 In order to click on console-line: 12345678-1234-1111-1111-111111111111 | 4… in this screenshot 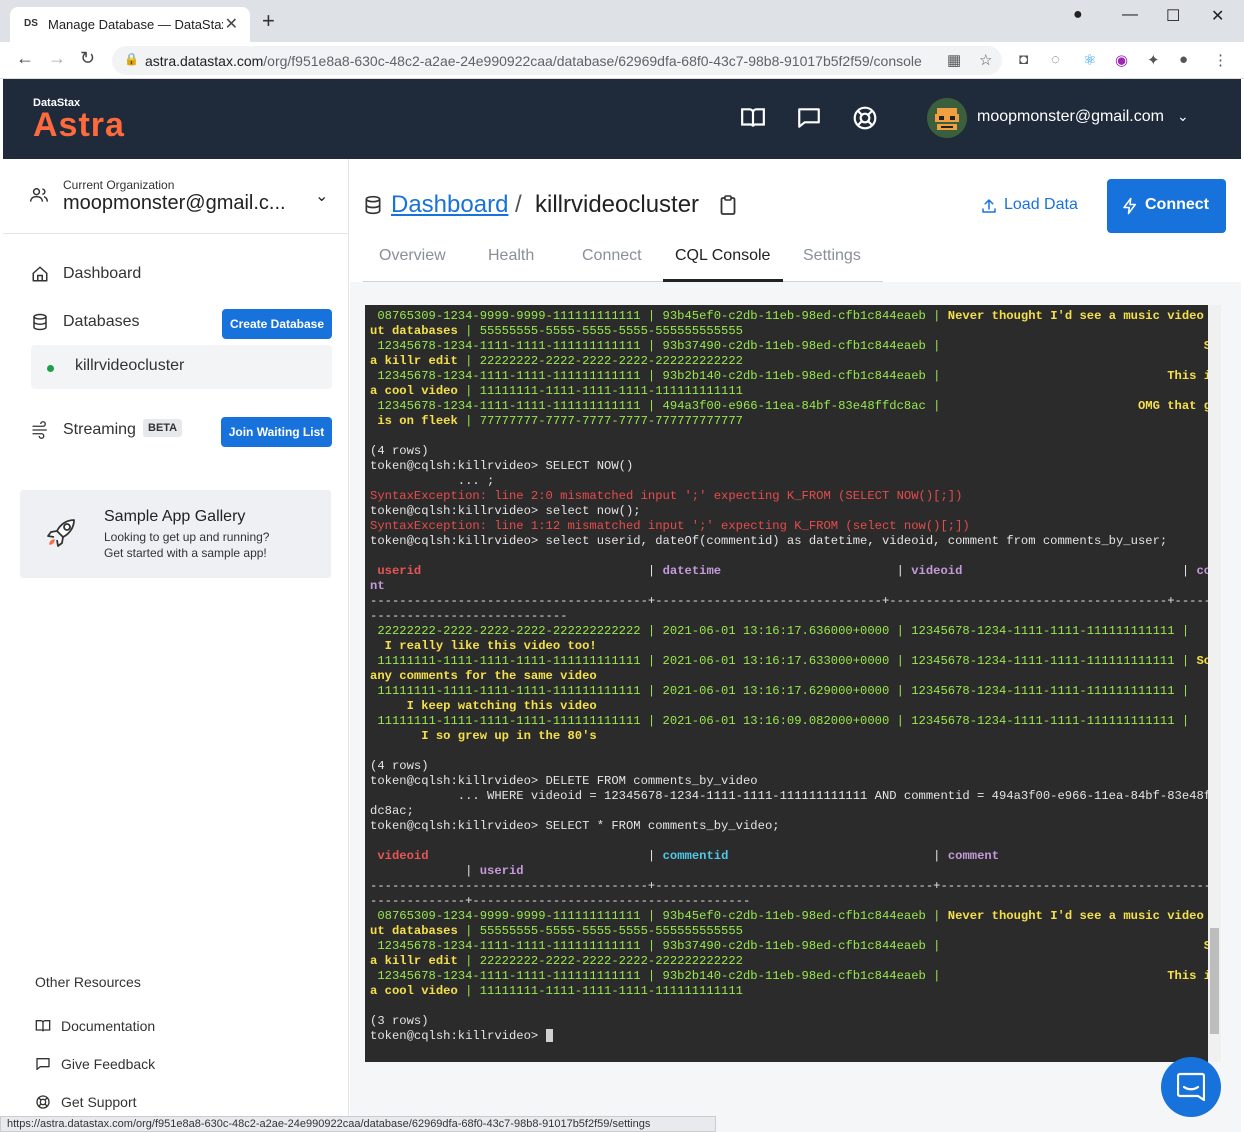, I will do `click(795, 406)`.